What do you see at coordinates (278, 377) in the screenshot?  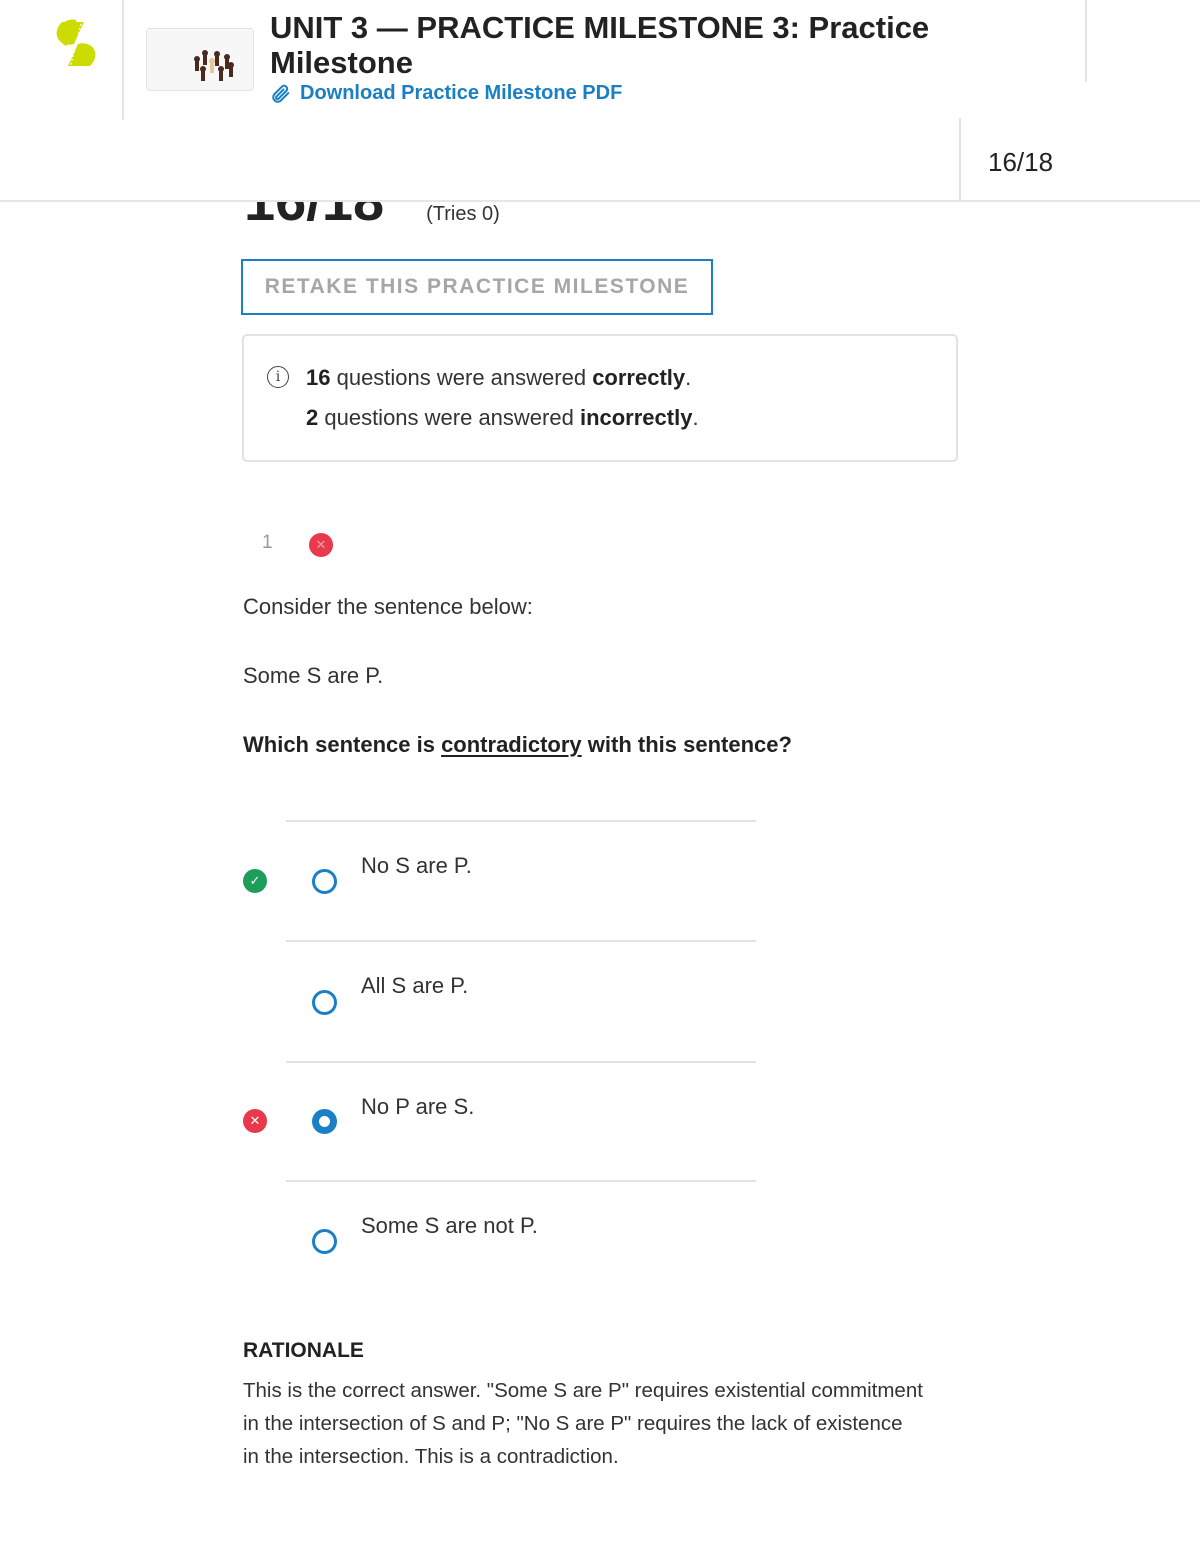 I see `info-icon: i` at bounding box center [278, 377].